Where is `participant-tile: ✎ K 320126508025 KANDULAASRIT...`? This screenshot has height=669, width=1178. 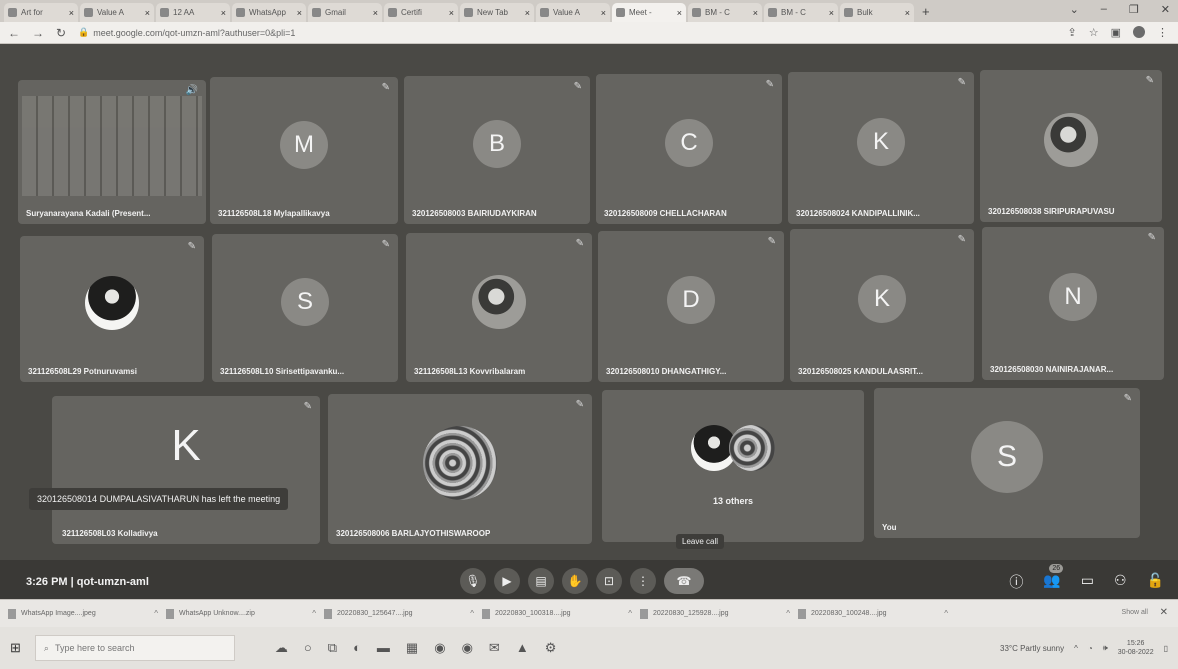 participant-tile: ✎ K 320126508025 KANDULAASRIT... is located at coordinates (882, 305).